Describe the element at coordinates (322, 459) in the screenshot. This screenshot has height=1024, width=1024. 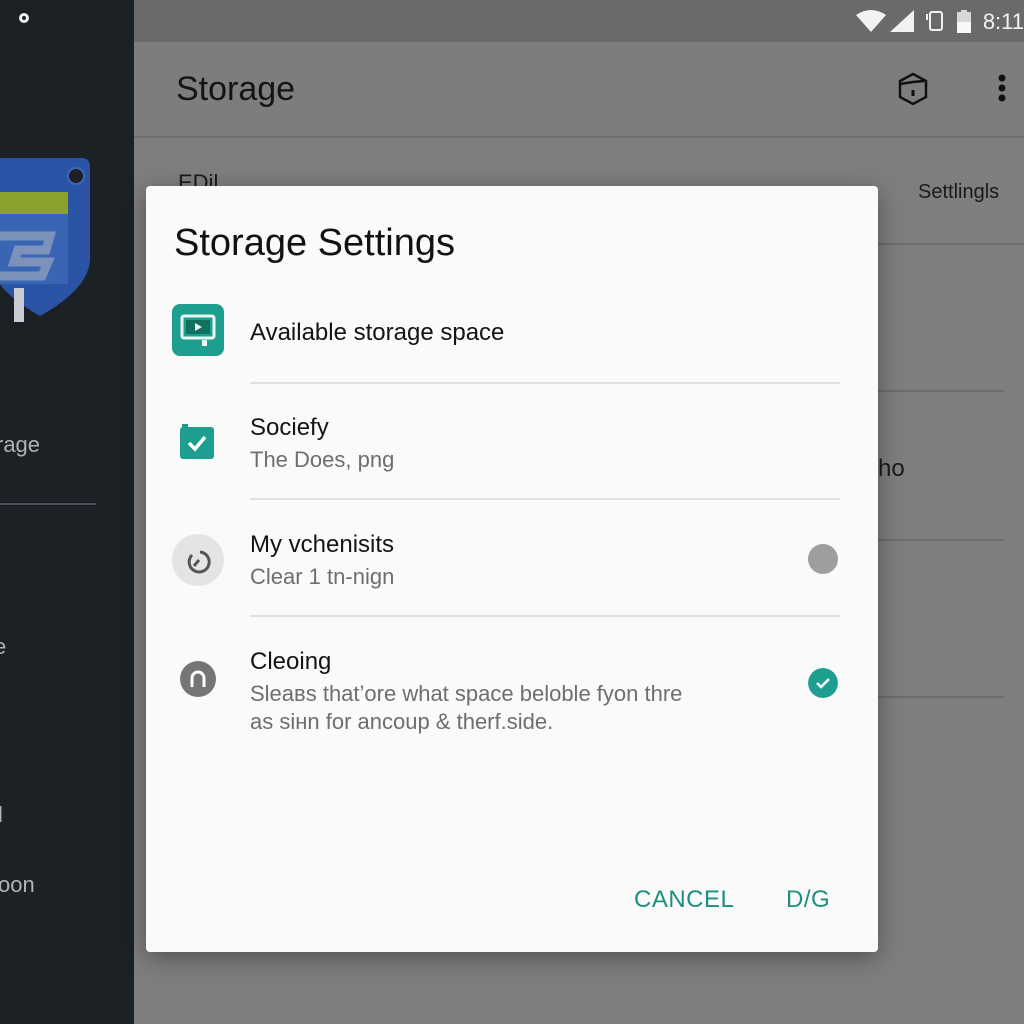
I see `item-subtitle: The Does, png` at that location.